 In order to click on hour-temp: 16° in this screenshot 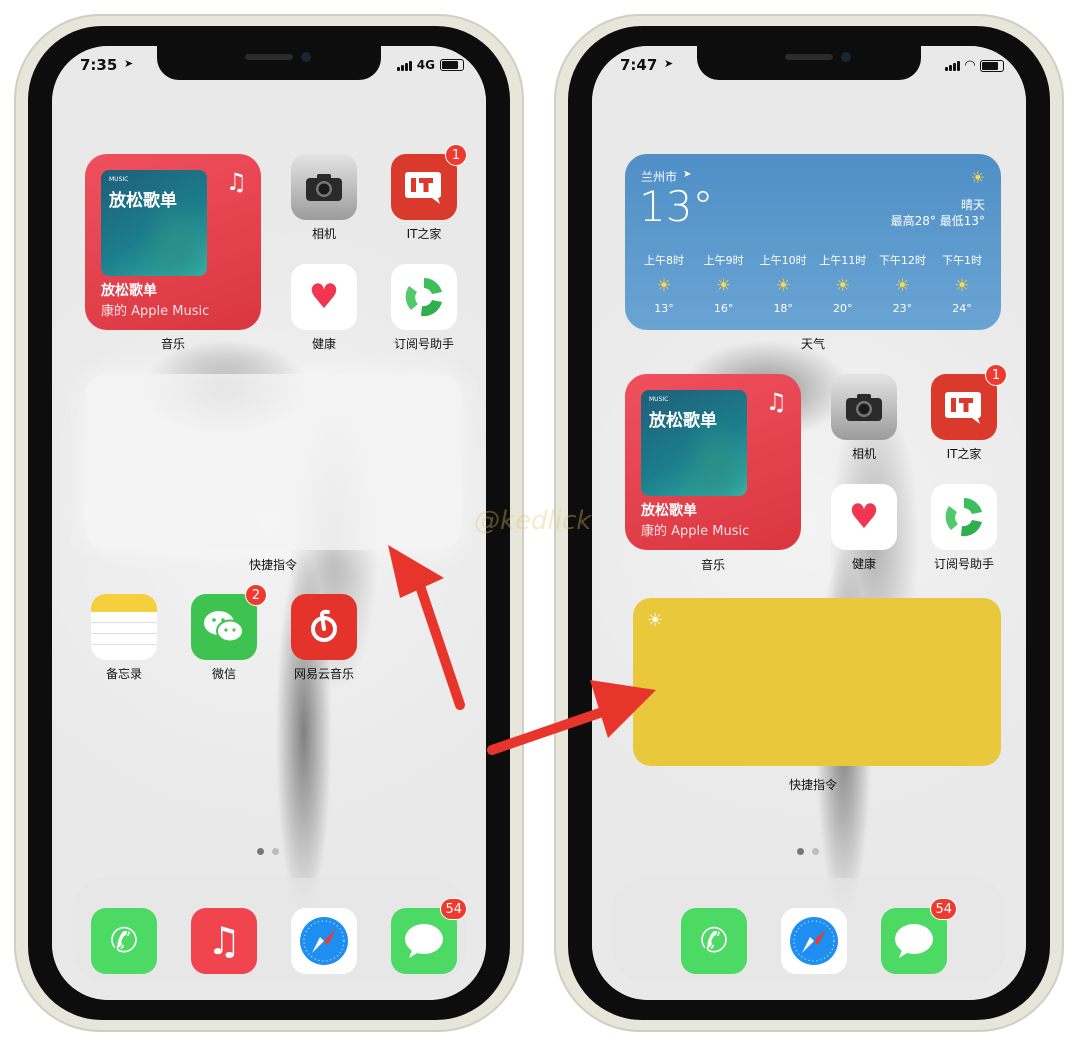, I will do `click(723, 308)`.